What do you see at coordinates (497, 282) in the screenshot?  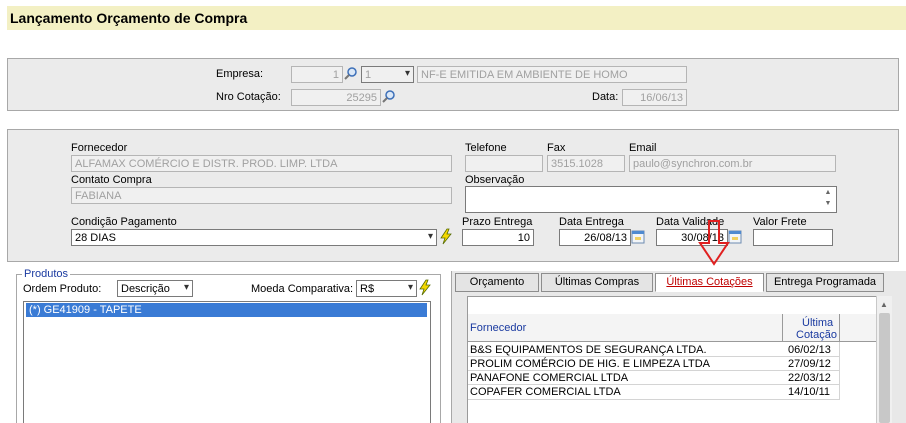 I see `tab-orcamento: Orçamento` at bounding box center [497, 282].